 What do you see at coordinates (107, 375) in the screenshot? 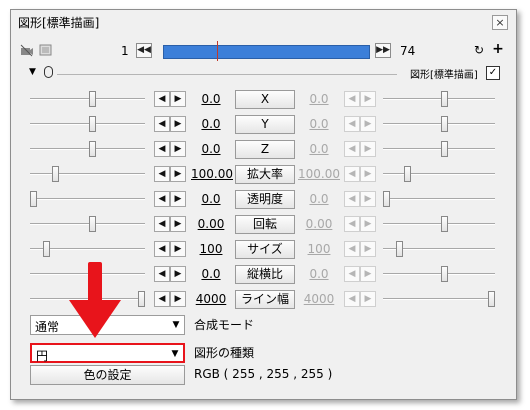
I see `color-settings-button: 色の設定` at bounding box center [107, 375].